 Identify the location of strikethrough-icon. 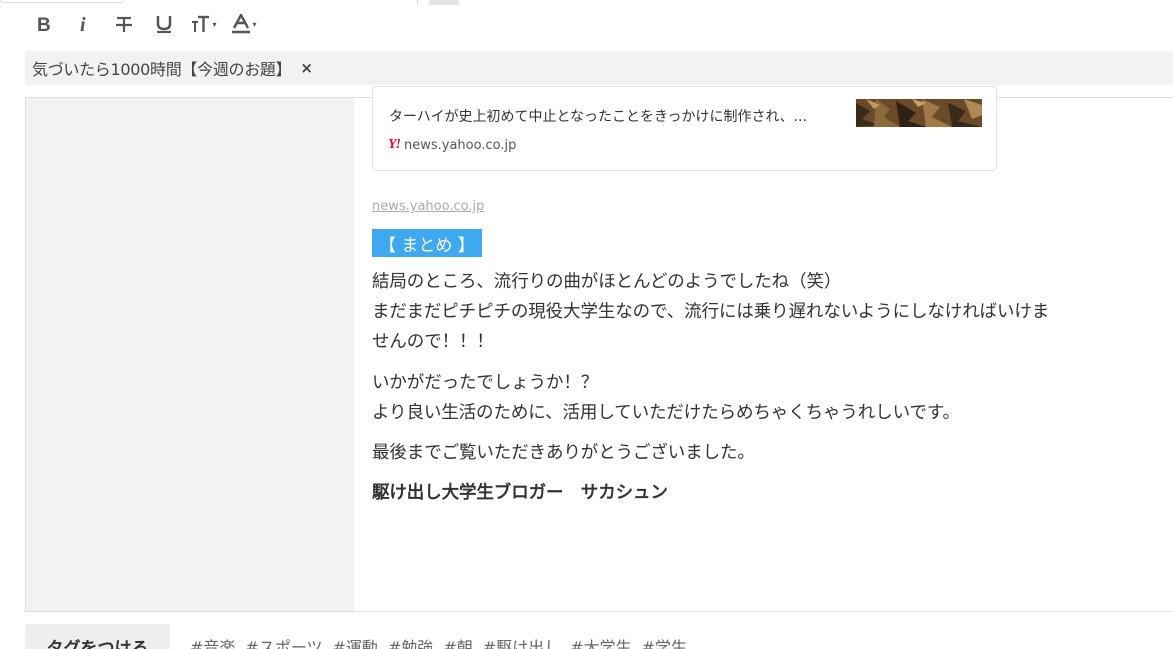
(124, 24).